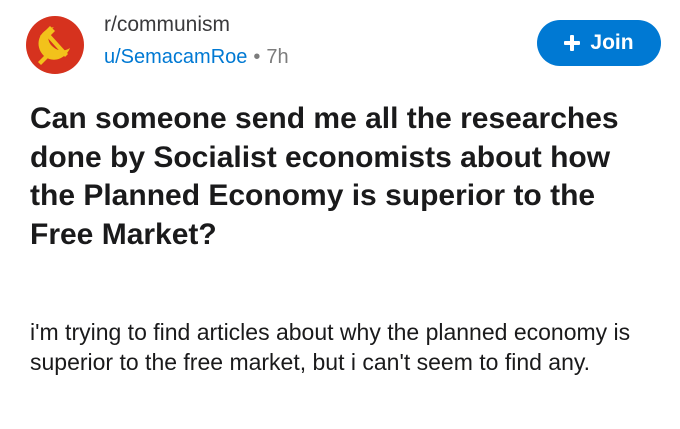  I want to click on join-button: Join, so click(599, 43).